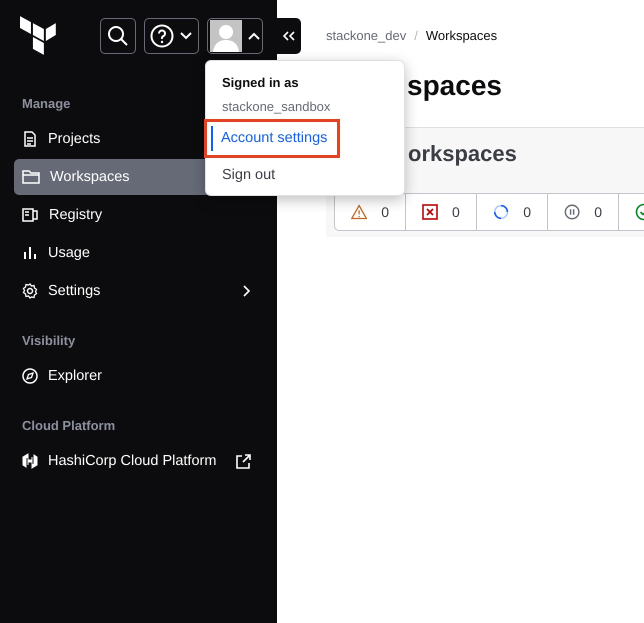  What do you see at coordinates (49, 340) in the screenshot?
I see `section-label: Visibility` at bounding box center [49, 340].